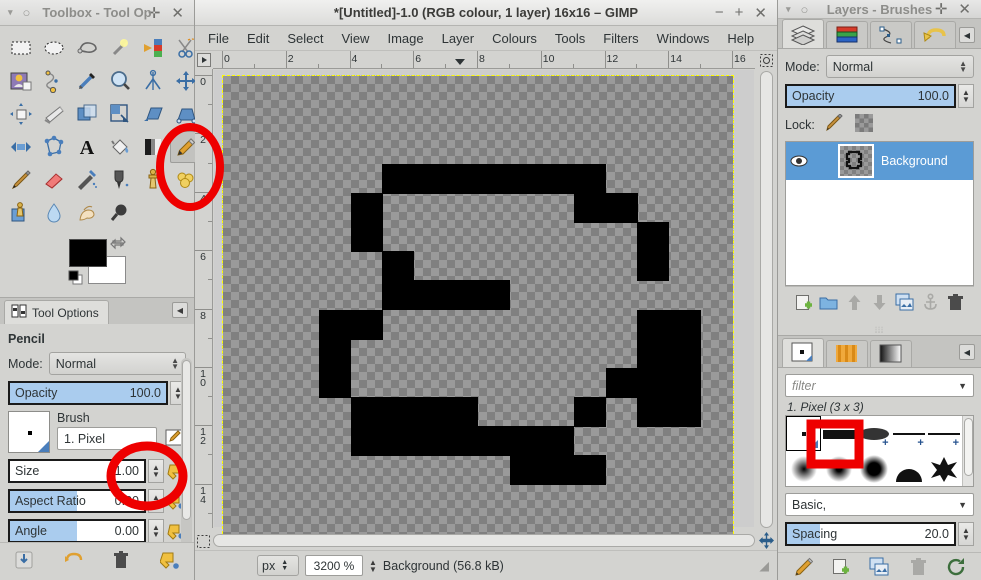 Image resolution: width=981 pixels, height=580 pixels. I want to click on tab-tool-options: Tool Options, so click(56, 312).